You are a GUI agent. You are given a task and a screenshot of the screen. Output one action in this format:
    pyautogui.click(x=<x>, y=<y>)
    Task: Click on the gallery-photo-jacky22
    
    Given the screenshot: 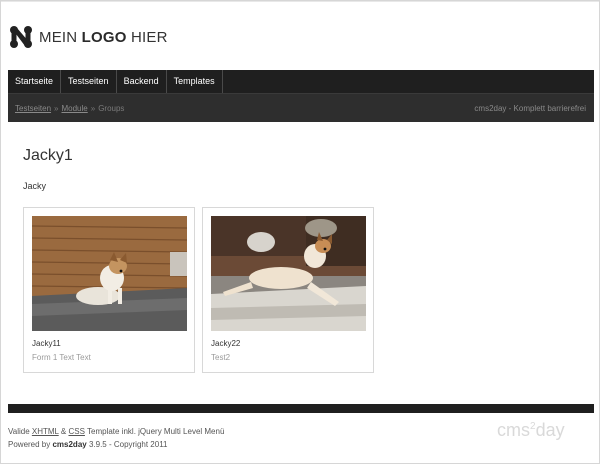 What is the action you would take?
    pyautogui.click(x=288, y=273)
    